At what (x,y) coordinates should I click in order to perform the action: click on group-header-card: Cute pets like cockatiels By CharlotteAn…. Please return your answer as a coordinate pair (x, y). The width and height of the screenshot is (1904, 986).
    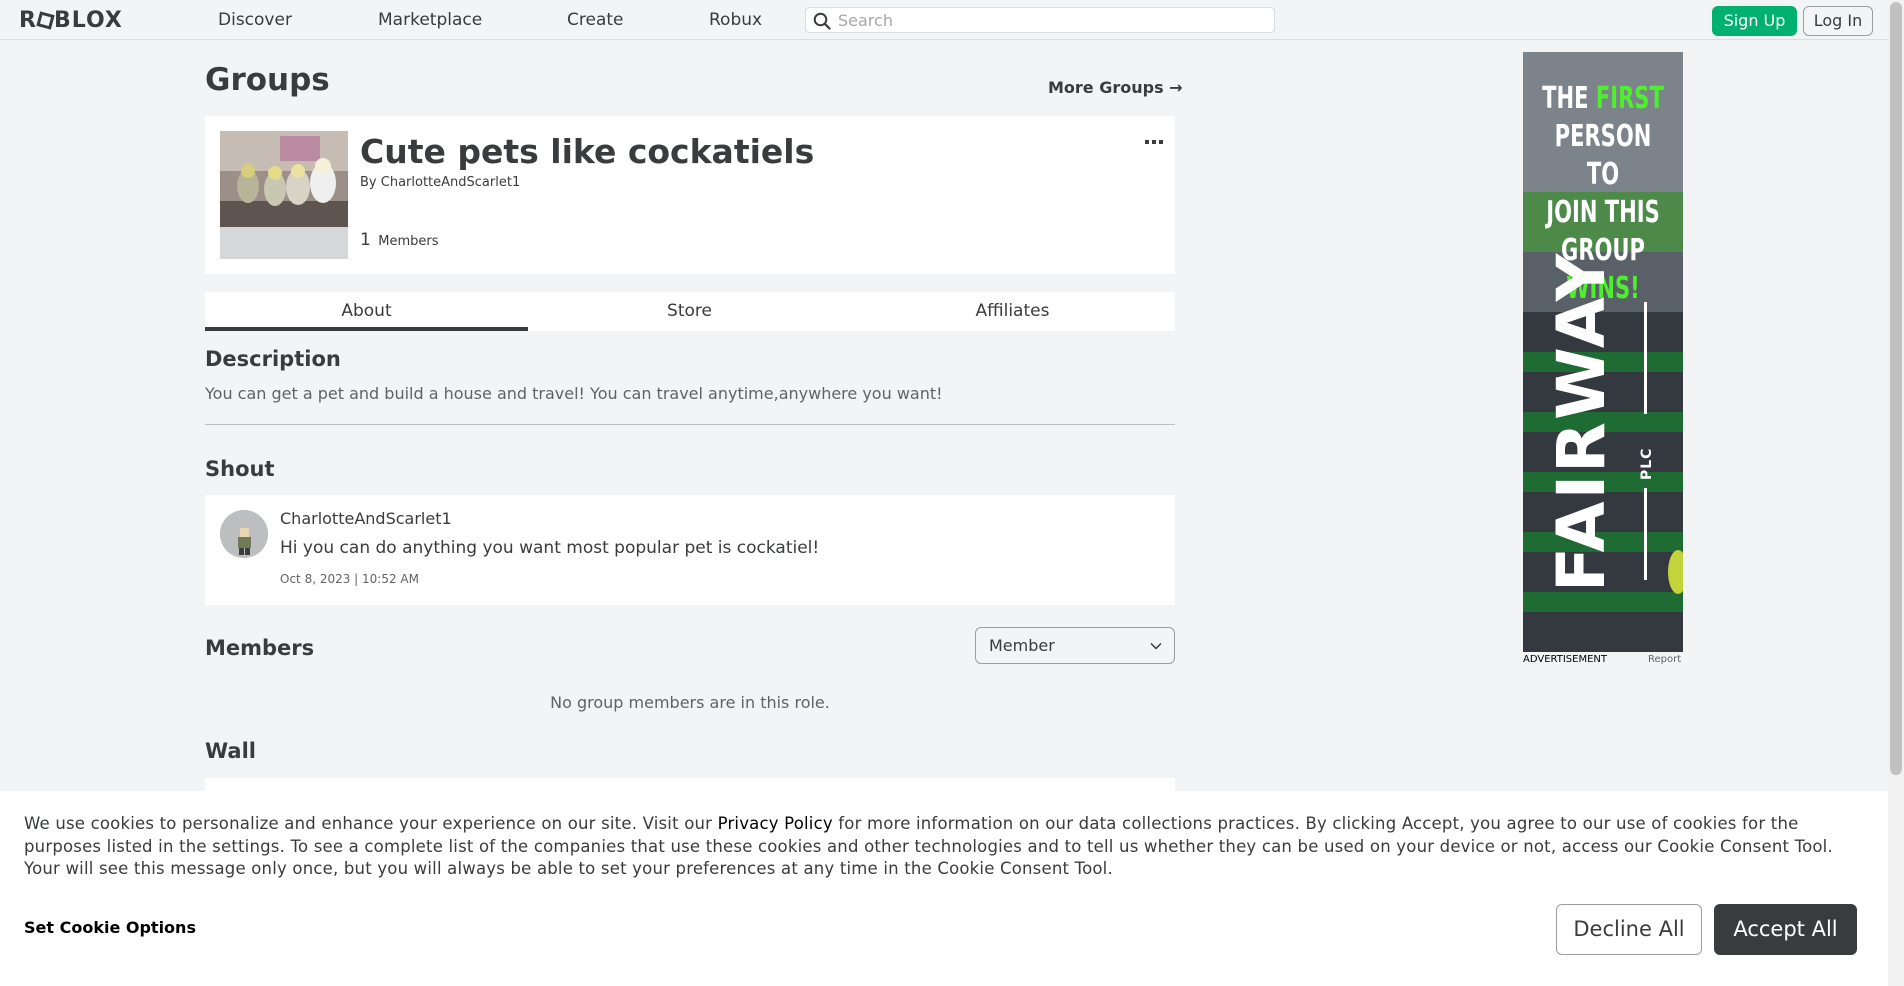
    Looking at the image, I should click on (690, 195).